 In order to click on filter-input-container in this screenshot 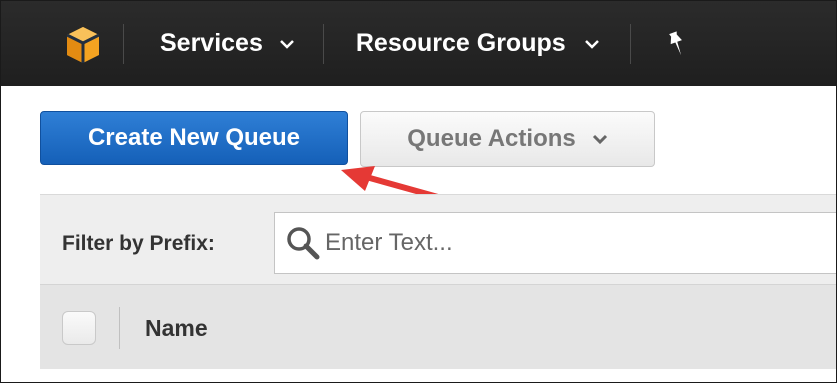, I will do `click(555, 243)`.